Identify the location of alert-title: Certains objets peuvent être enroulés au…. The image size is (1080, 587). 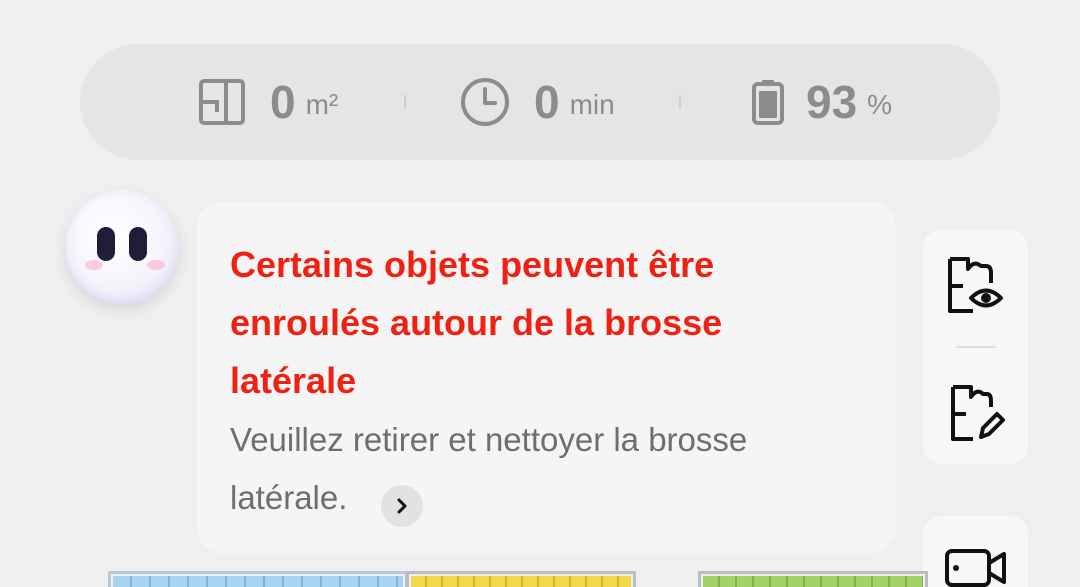
(476, 322).